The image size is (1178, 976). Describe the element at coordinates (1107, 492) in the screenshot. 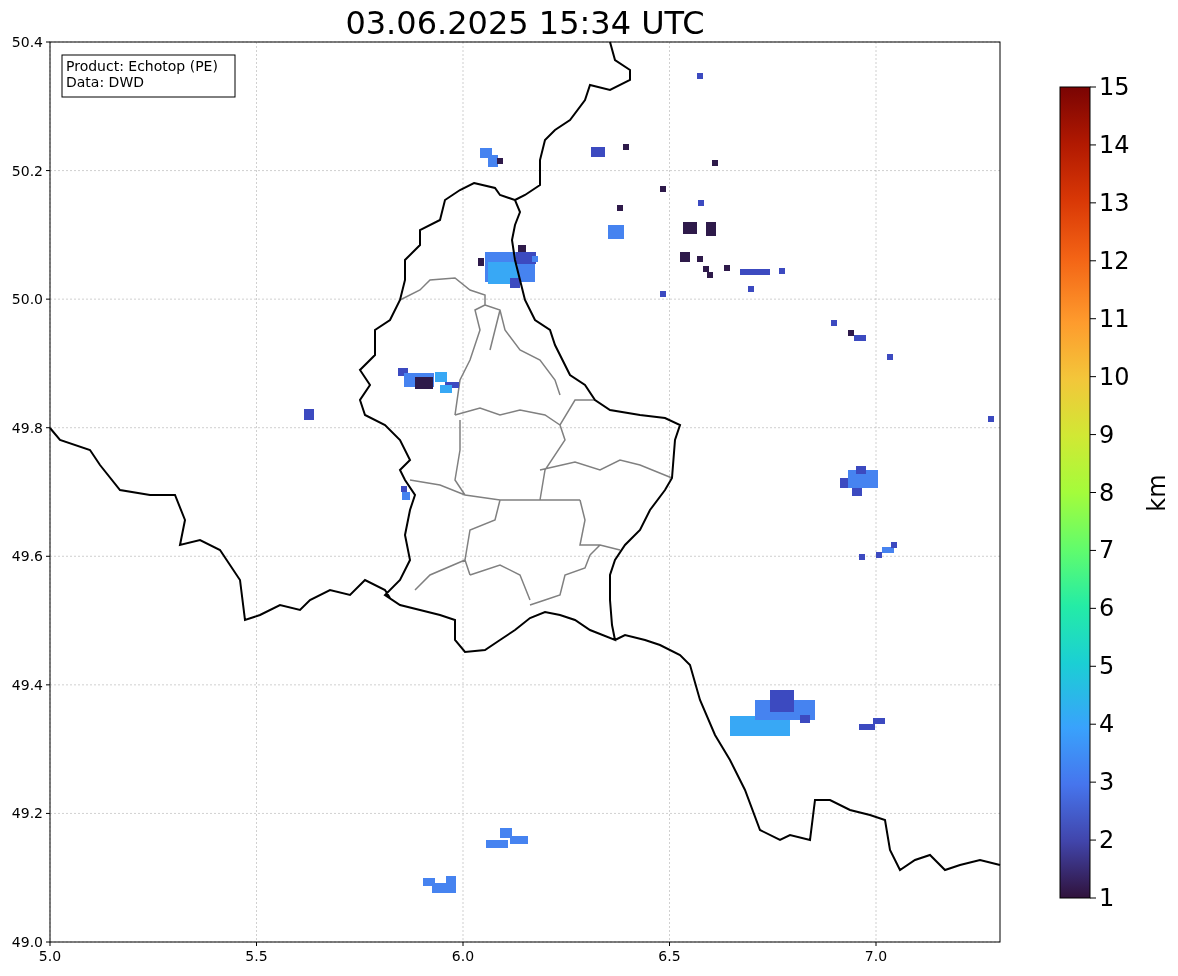

I see `colorbar-tick-label: 8` at that location.